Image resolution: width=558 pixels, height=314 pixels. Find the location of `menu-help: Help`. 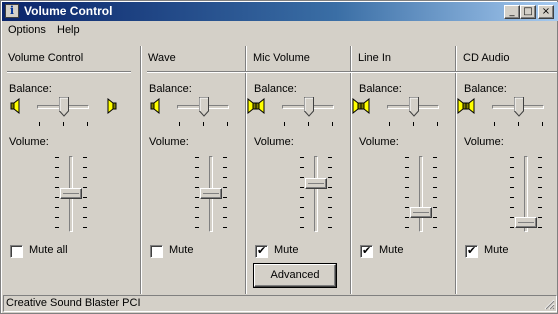

menu-help: Help is located at coordinates (68, 30).